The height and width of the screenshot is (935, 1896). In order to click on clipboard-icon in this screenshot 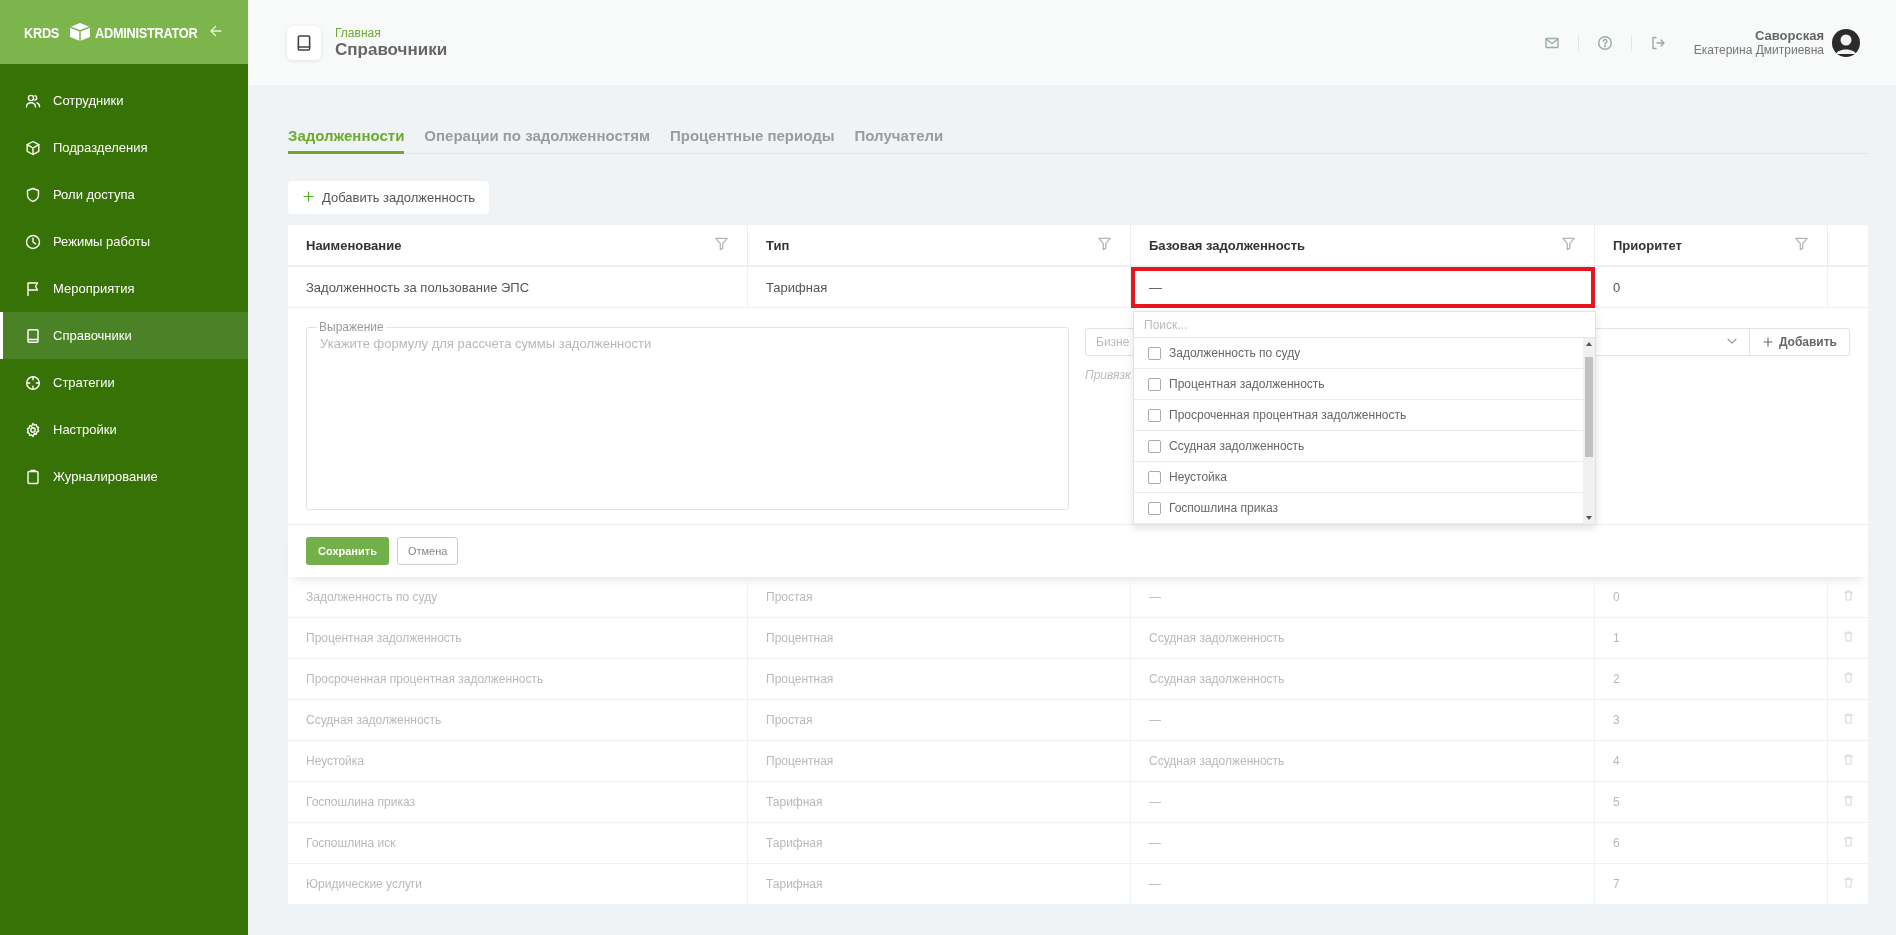, I will do `click(33, 476)`.